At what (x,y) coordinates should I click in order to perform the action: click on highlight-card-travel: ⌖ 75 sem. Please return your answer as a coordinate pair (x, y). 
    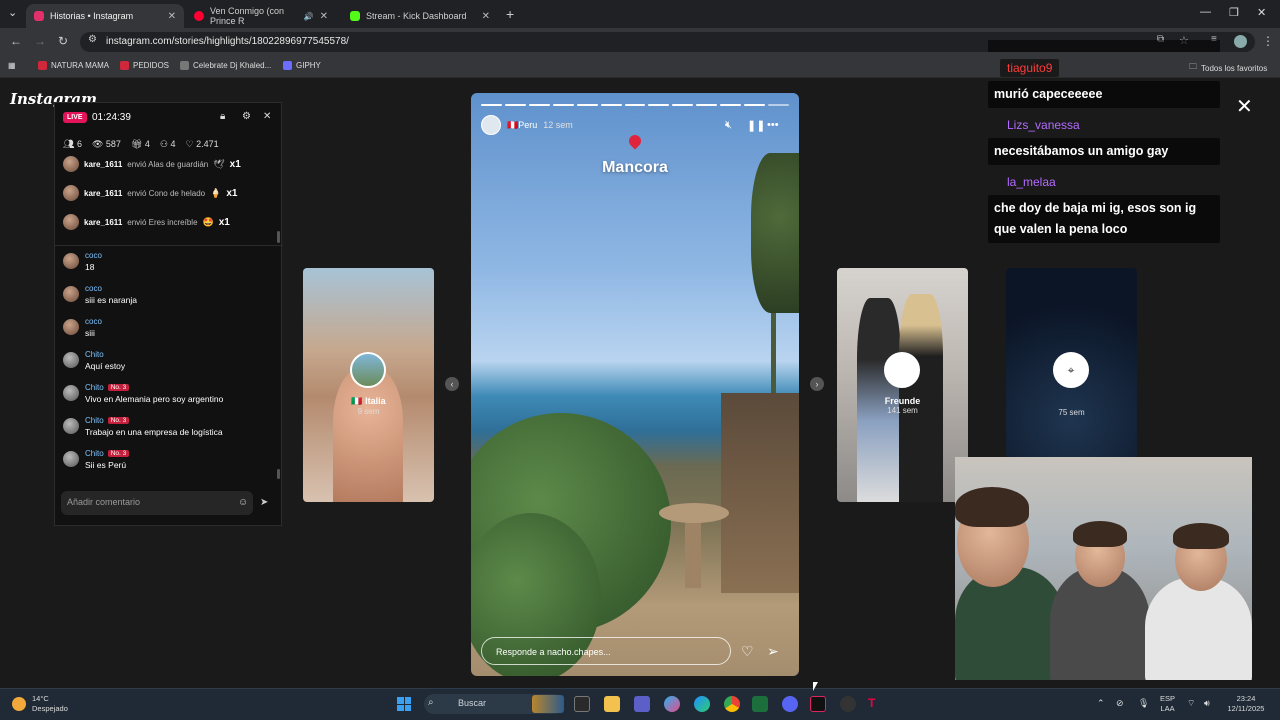
    Looking at the image, I should click on (1071, 363).